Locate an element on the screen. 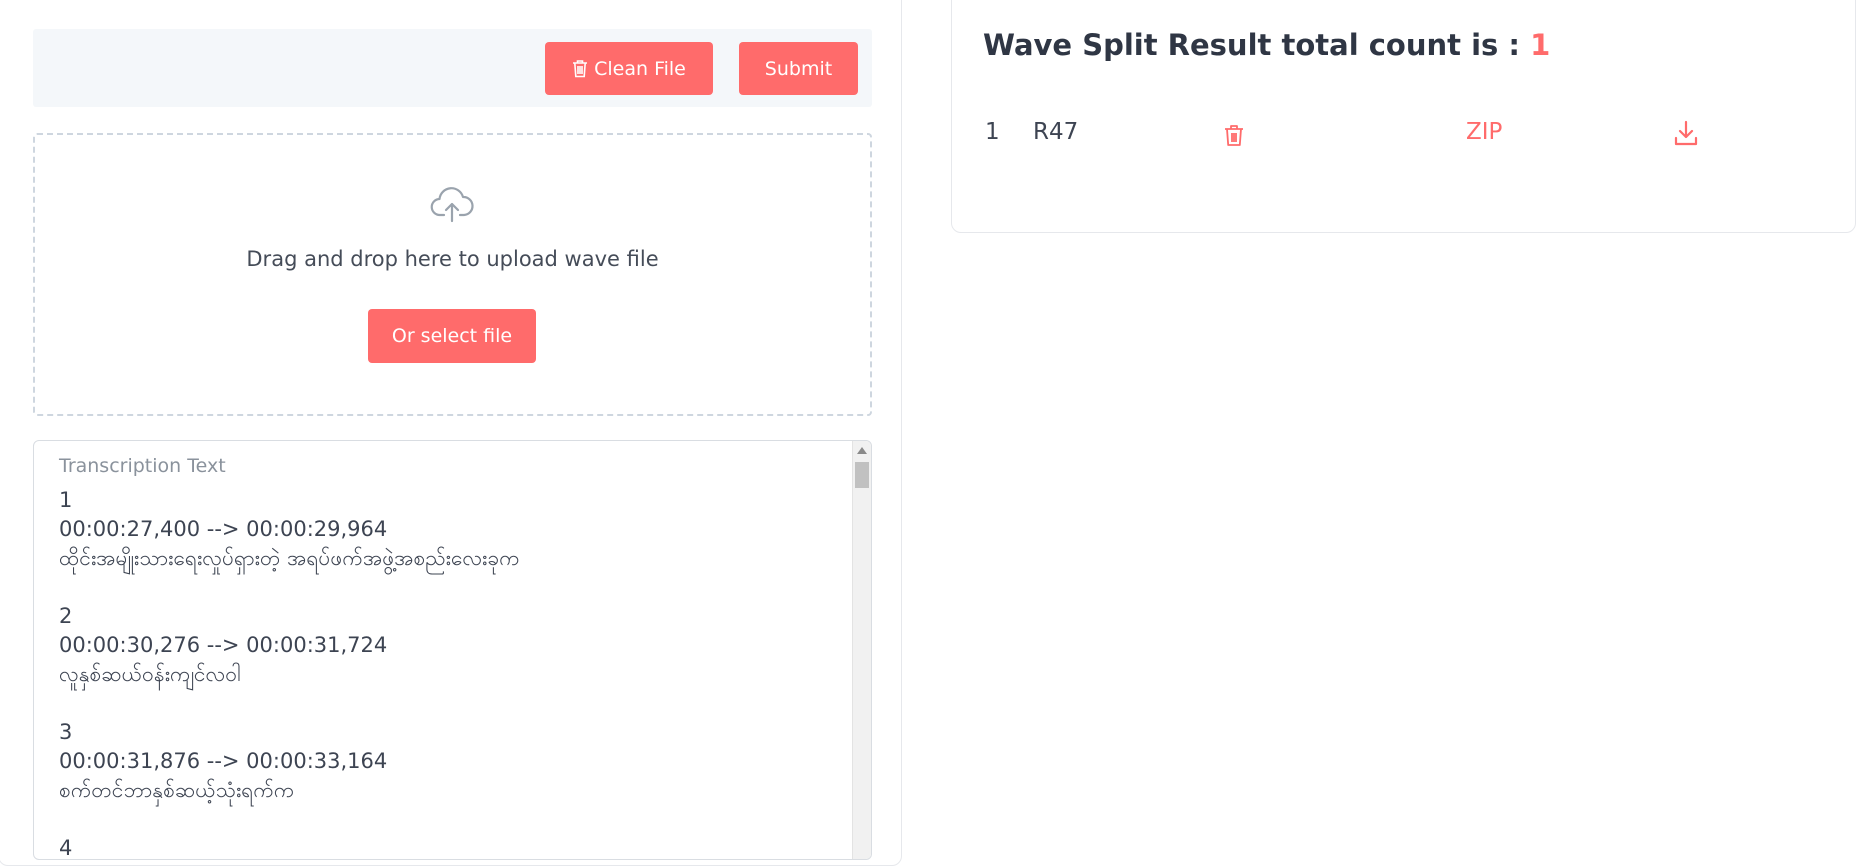 The image size is (1870, 866). result-row-index: 1 is located at coordinates (992, 132).